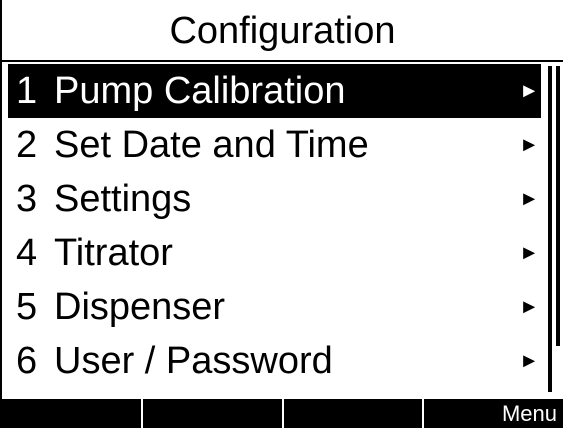 This screenshot has width=563, height=428. I want to click on menu-item-user-password: 6 User / Password ►, so click(274, 361).